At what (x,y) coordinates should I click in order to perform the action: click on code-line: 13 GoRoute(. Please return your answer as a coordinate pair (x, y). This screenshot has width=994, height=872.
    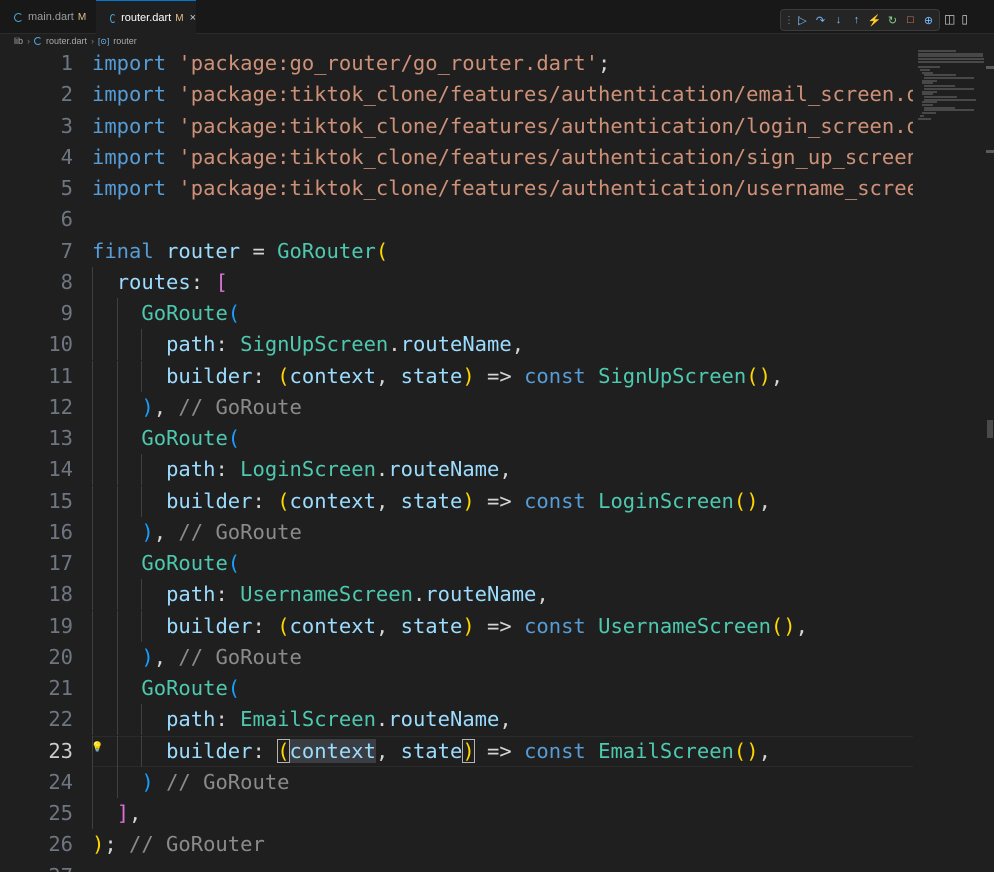
    Looking at the image, I should click on (456, 438).